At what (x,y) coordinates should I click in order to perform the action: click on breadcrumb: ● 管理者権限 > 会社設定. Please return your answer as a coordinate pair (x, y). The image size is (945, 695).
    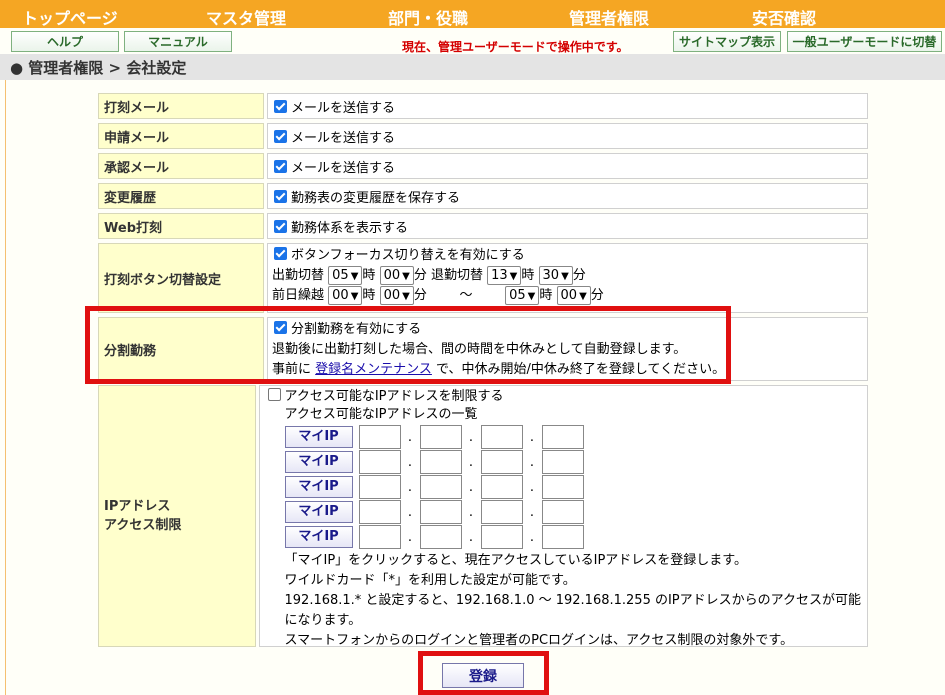
    Looking at the image, I should click on (98, 68).